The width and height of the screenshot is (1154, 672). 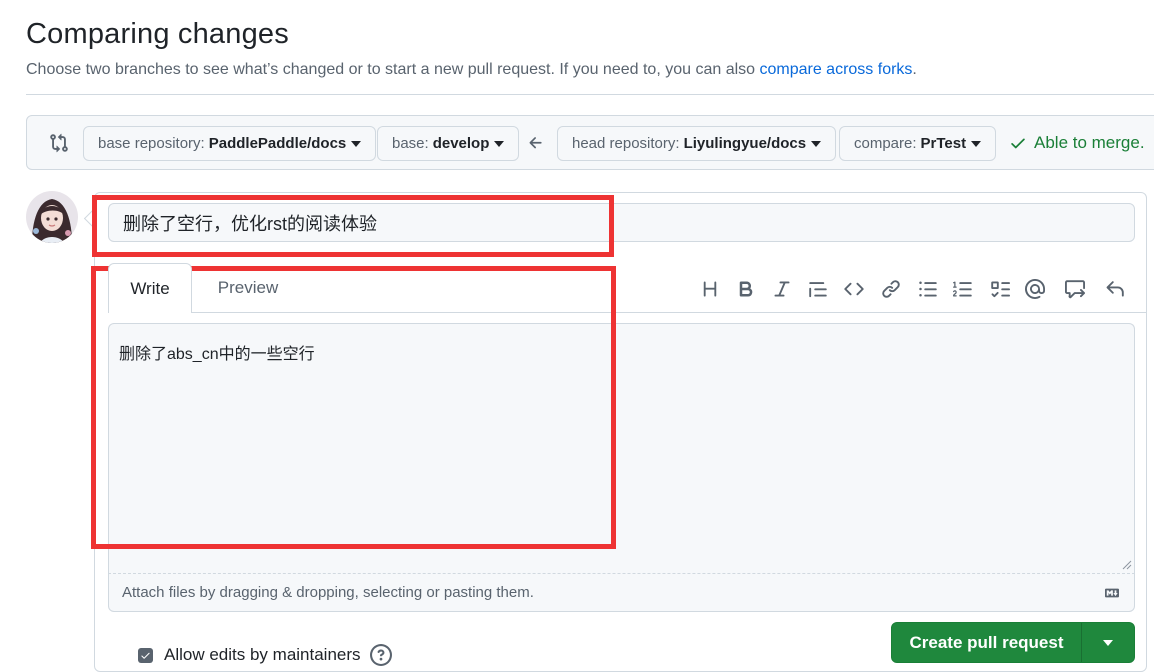 I want to click on base-repository-value: PaddlePaddle/docs, so click(x=277, y=143).